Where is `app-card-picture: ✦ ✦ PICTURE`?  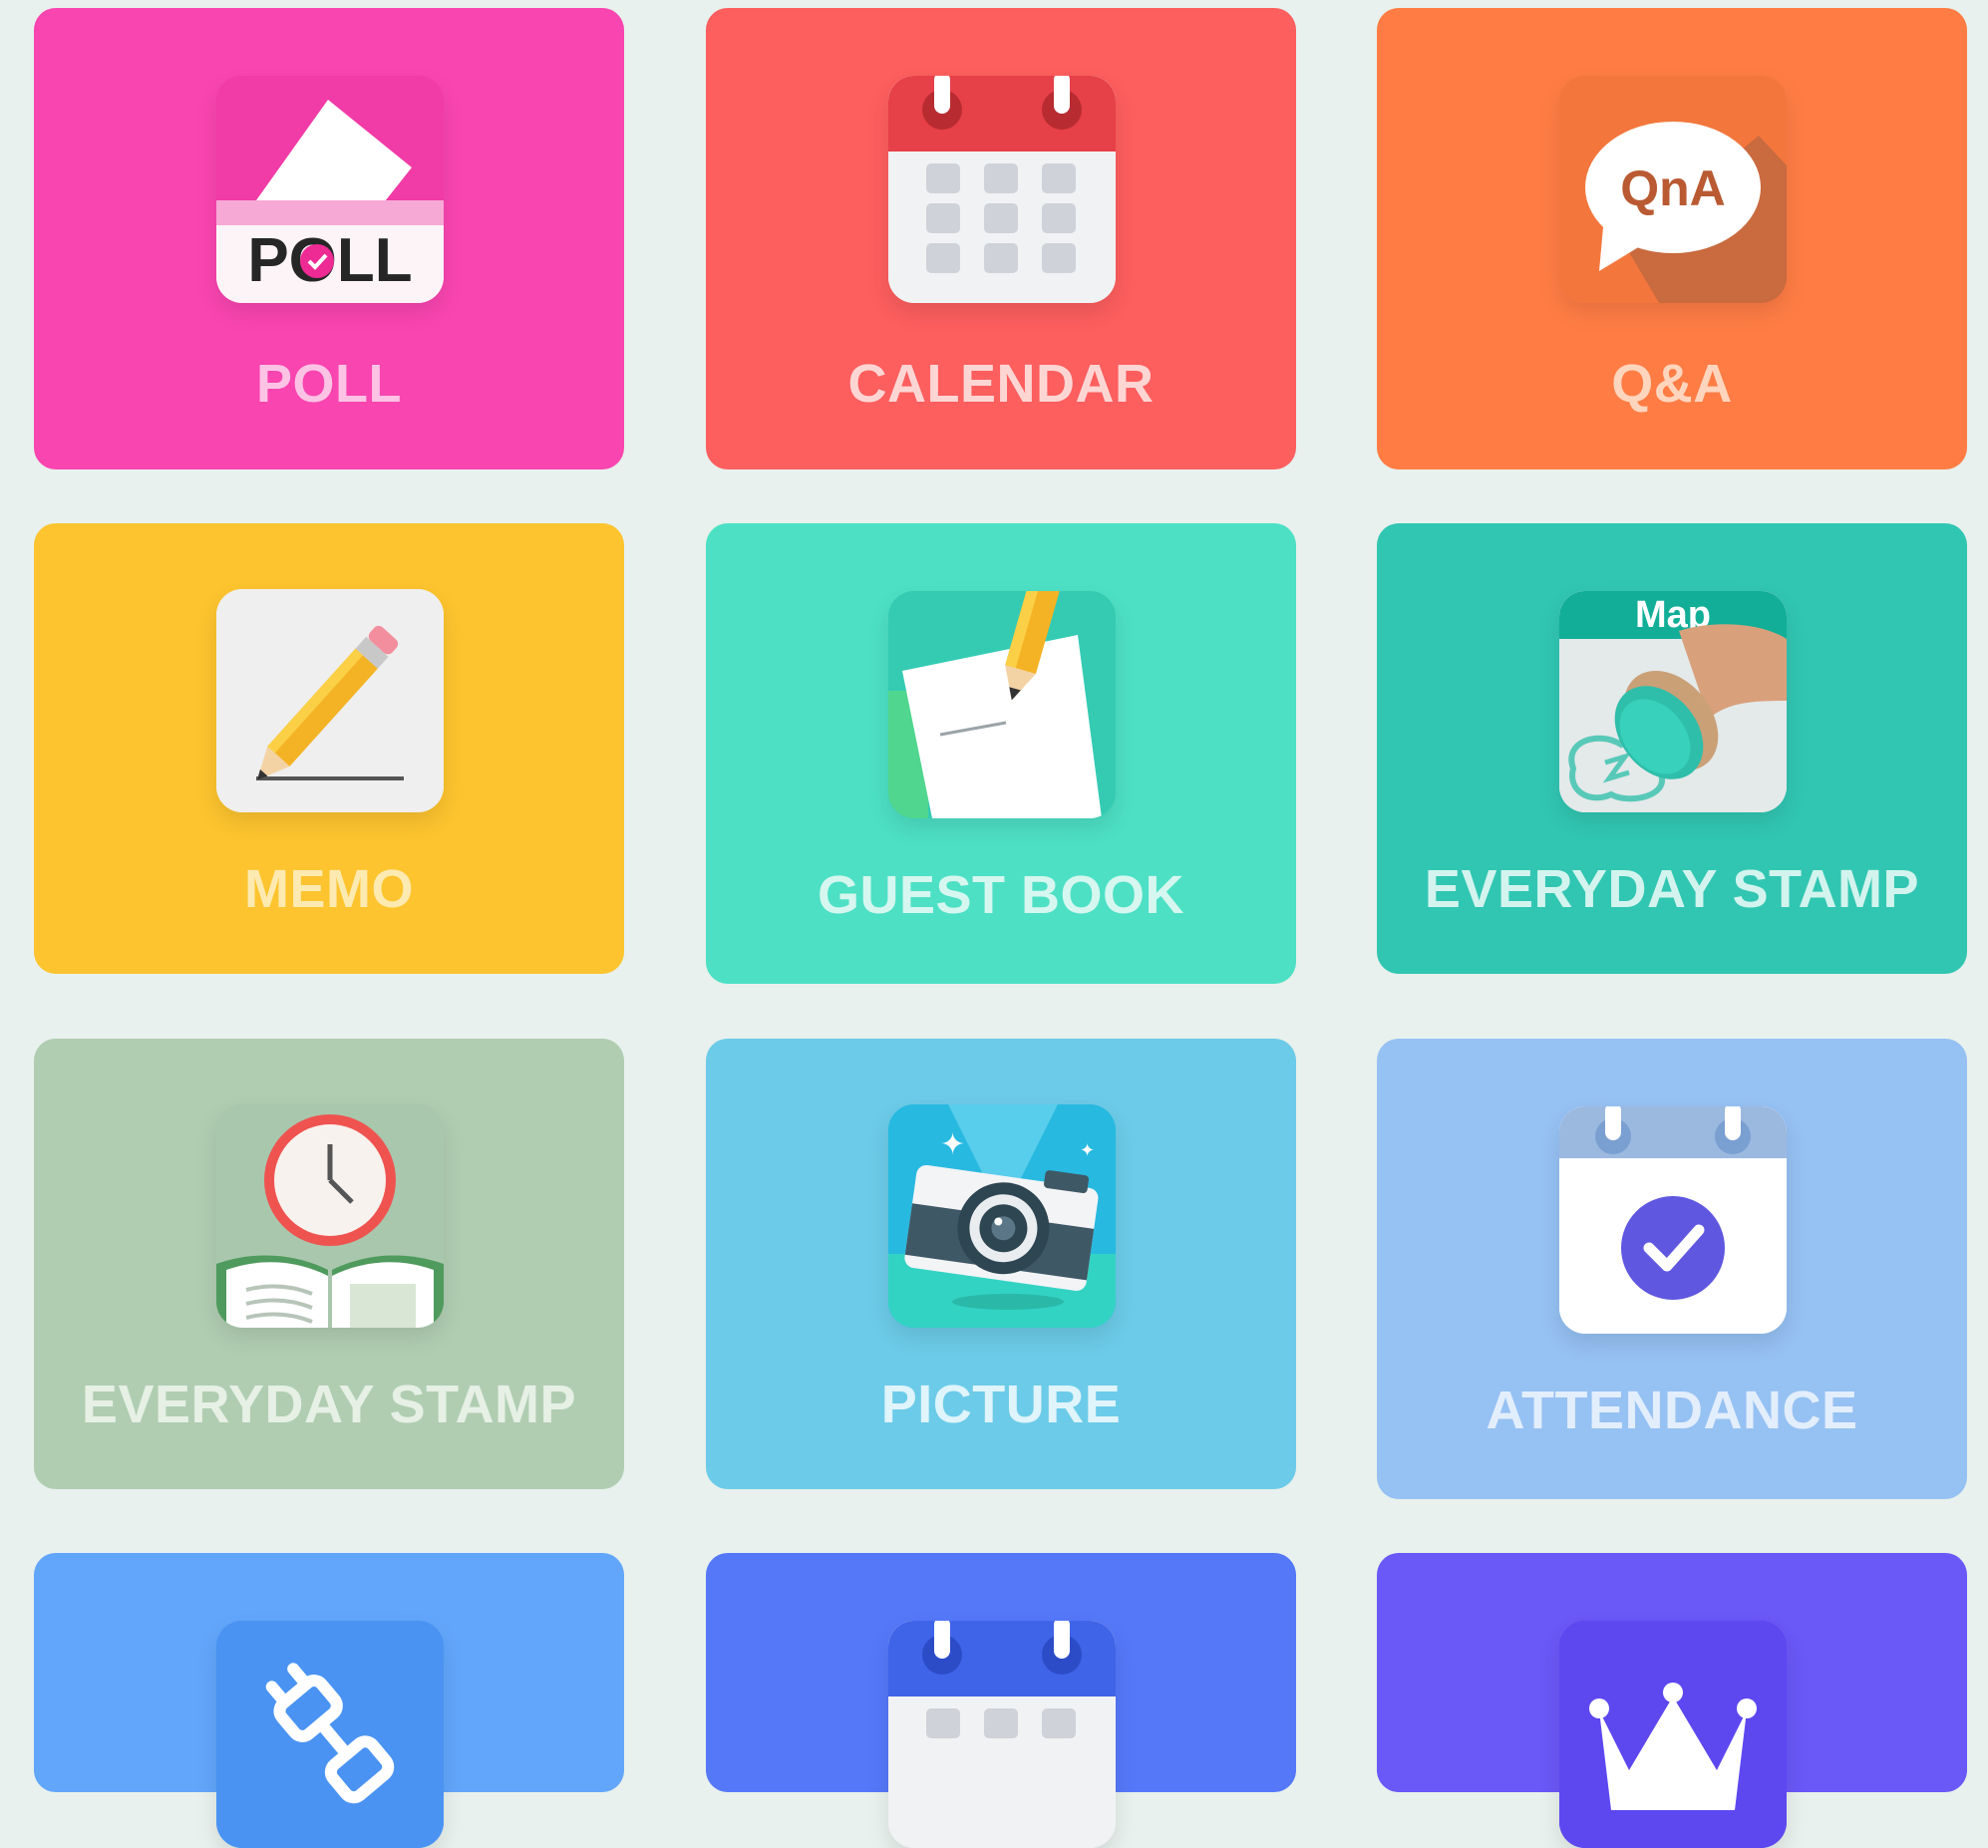 app-card-picture: ✦ ✦ PICTURE is located at coordinates (1001, 1264).